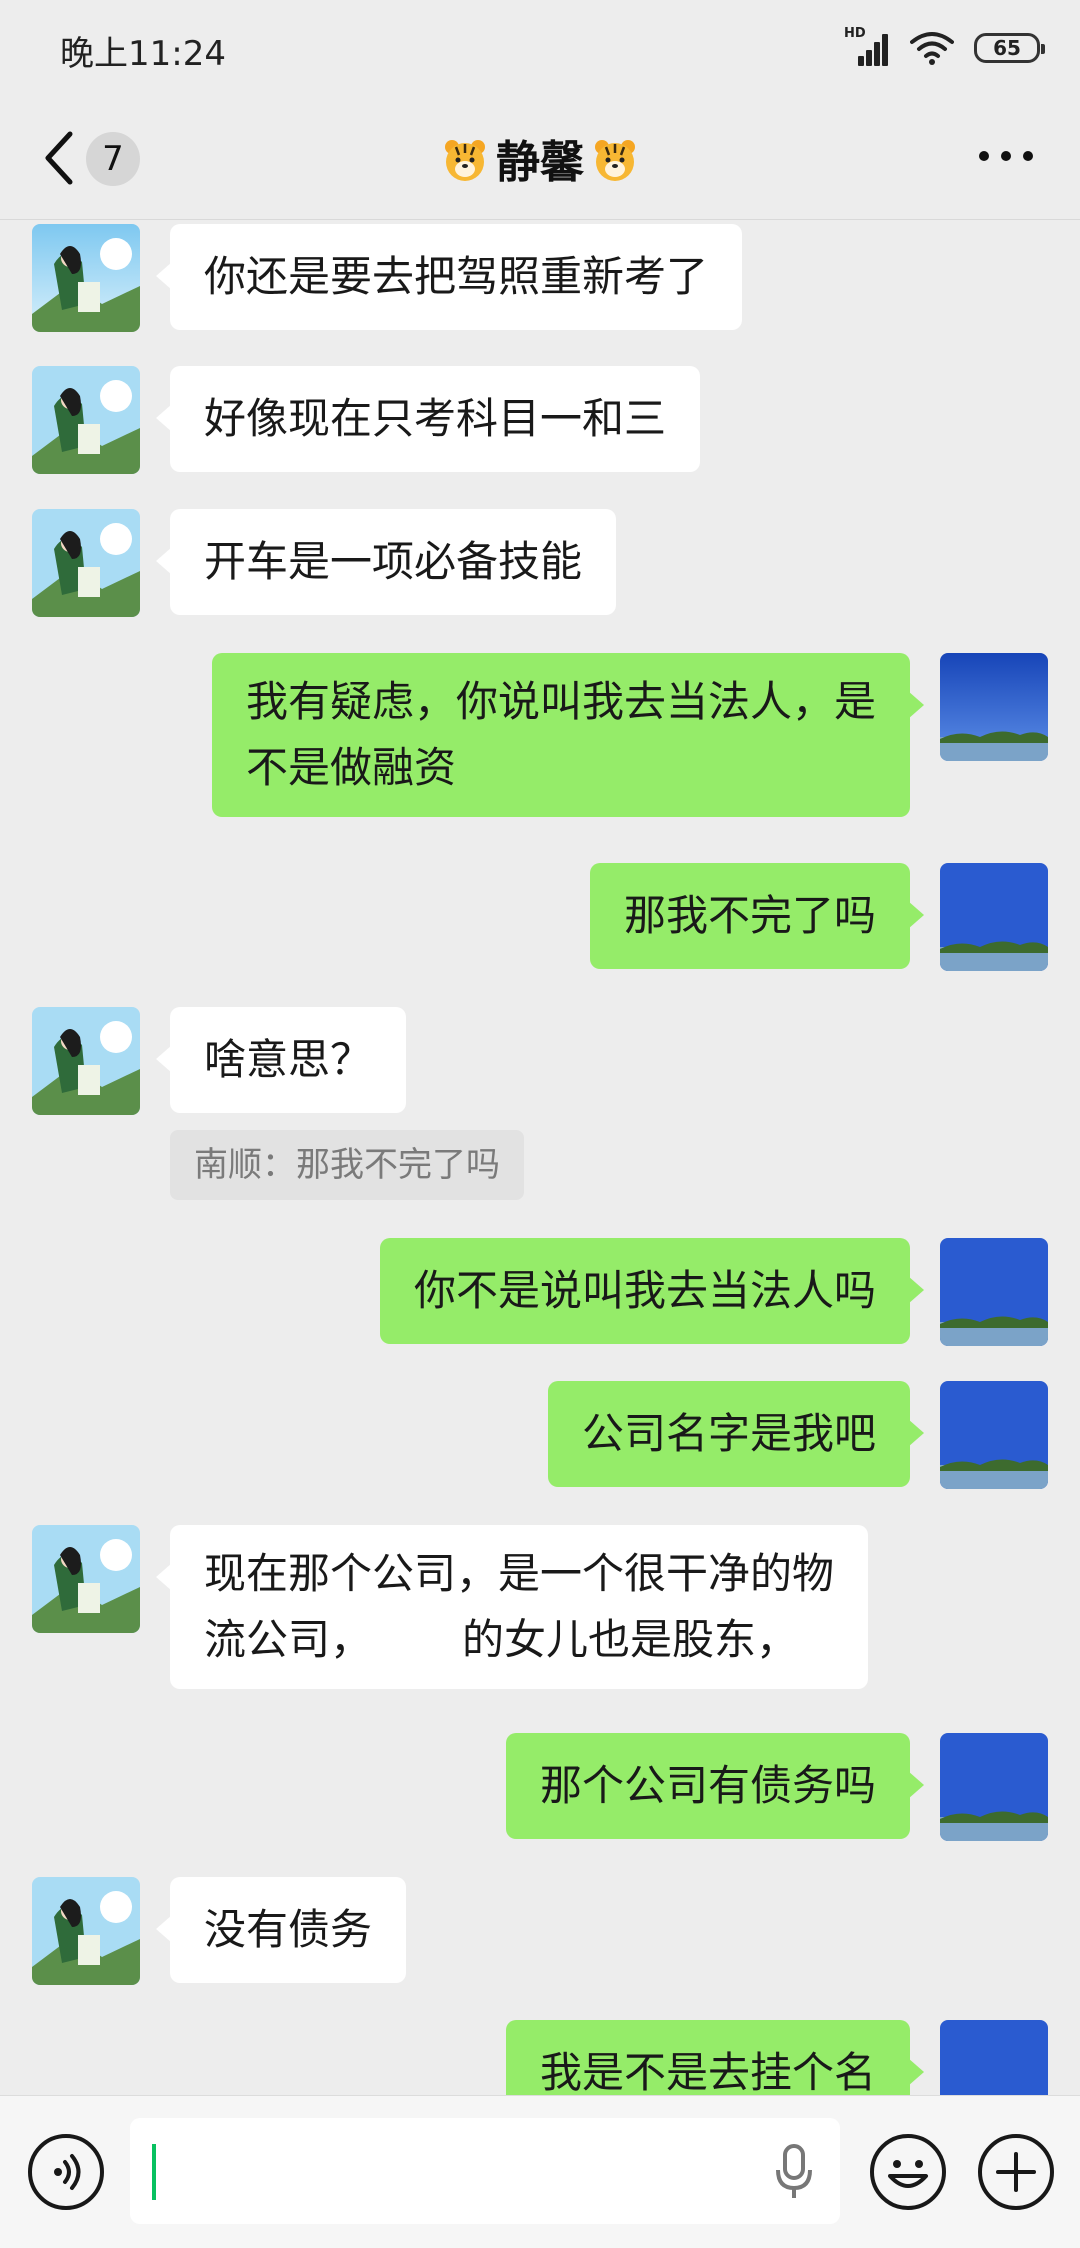  Describe the element at coordinates (417, 1653) in the screenshot. I see `redacted-area` at that location.